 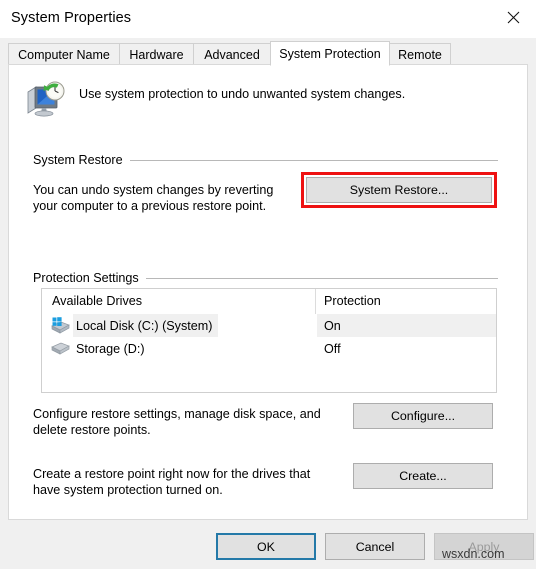 What do you see at coordinates (266, 546) in the screenshot?
I see `ok-button: OK` at bounding box center [266, 546].